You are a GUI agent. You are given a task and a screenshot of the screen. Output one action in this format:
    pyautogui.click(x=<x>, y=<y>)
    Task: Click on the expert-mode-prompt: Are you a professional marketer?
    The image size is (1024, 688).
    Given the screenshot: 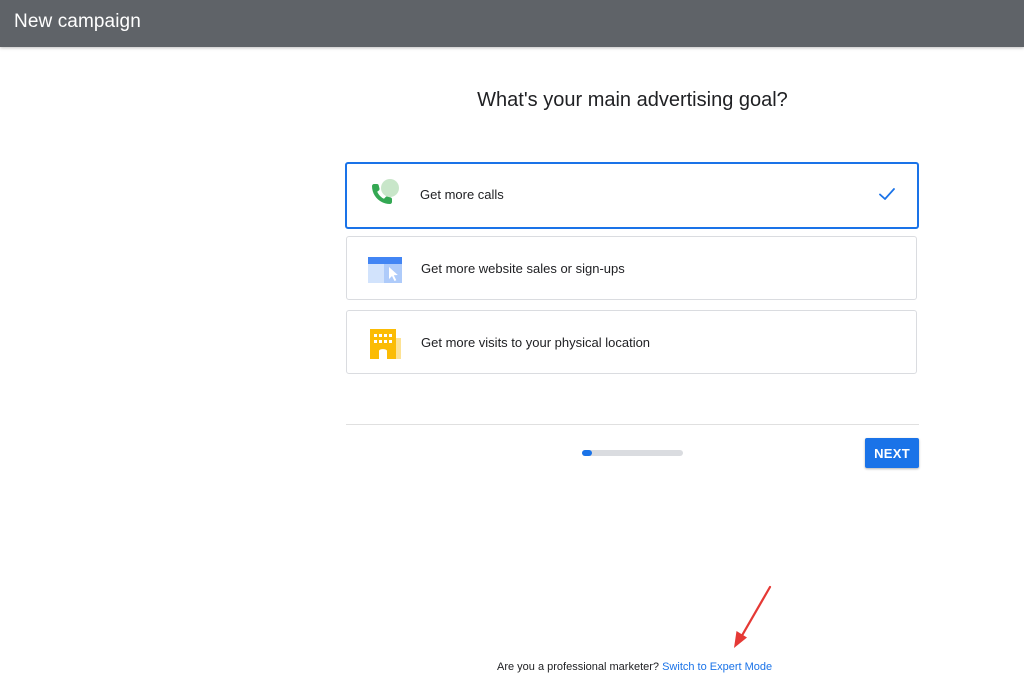 What is the action you would take?
    pyautogui.click(x=578, y=667)
    